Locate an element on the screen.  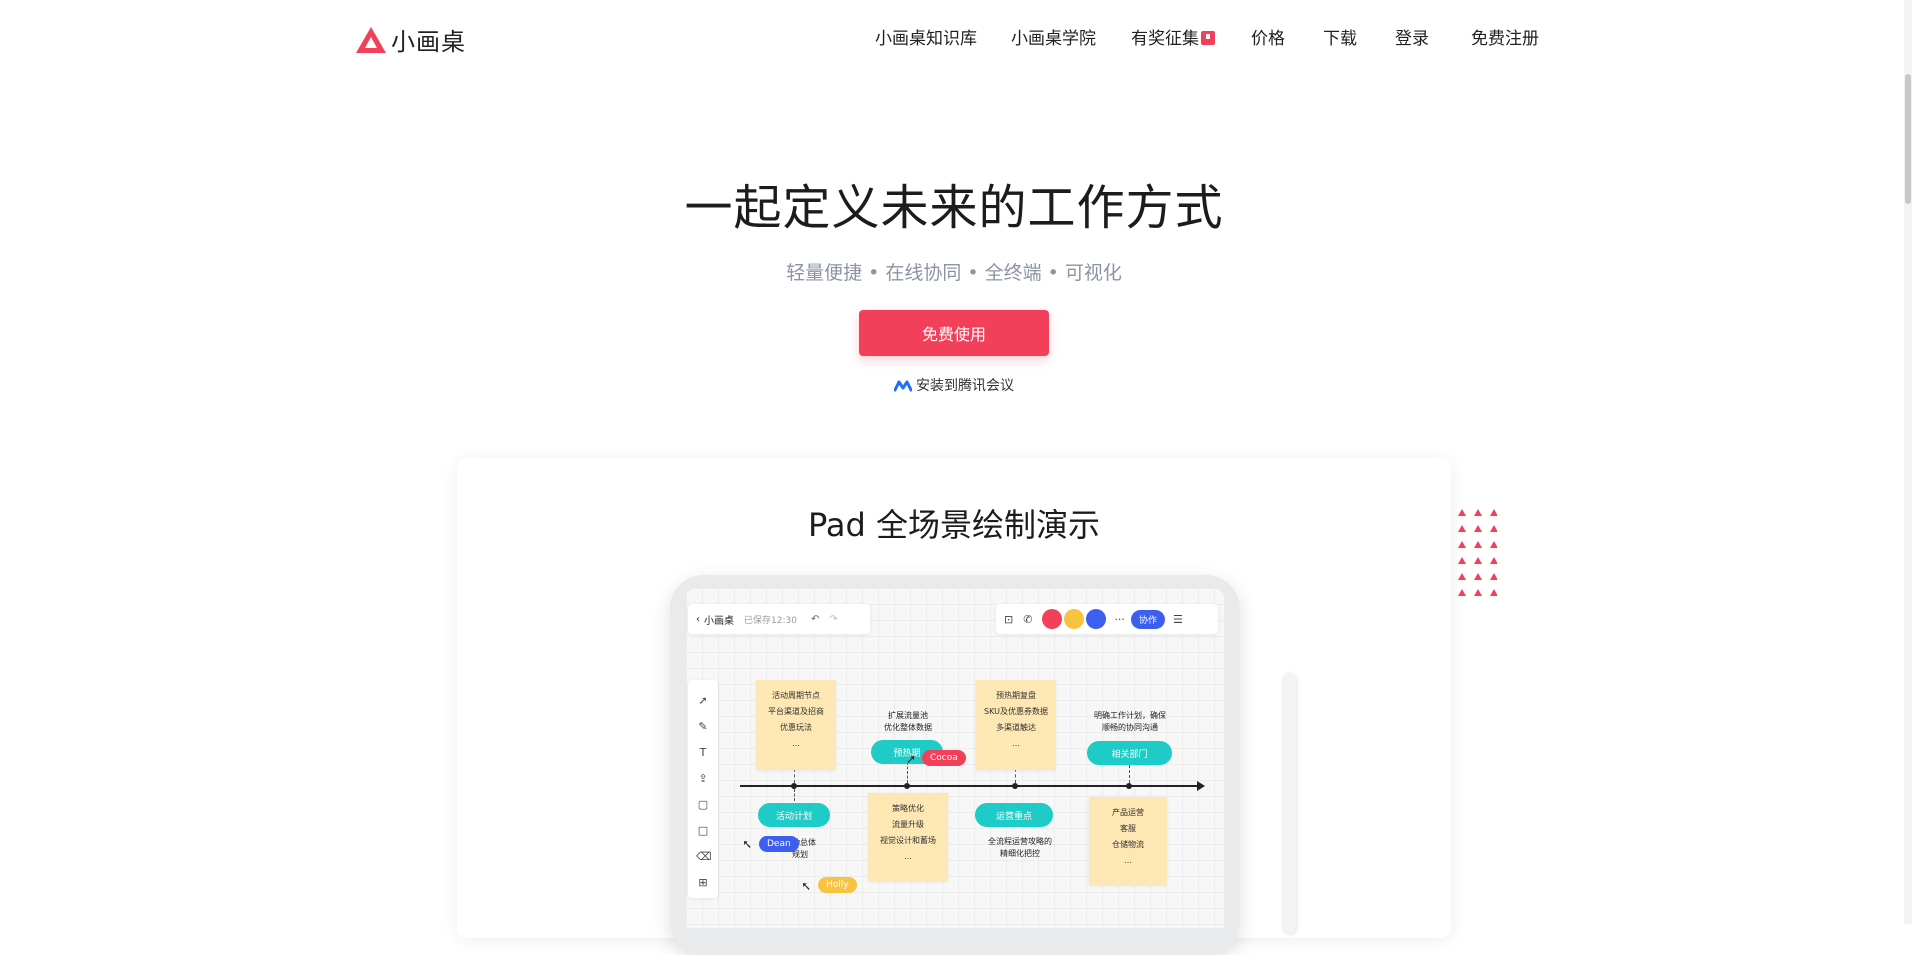
sticky-line: 多渠道触达 is located at coordinates (1016, 727).